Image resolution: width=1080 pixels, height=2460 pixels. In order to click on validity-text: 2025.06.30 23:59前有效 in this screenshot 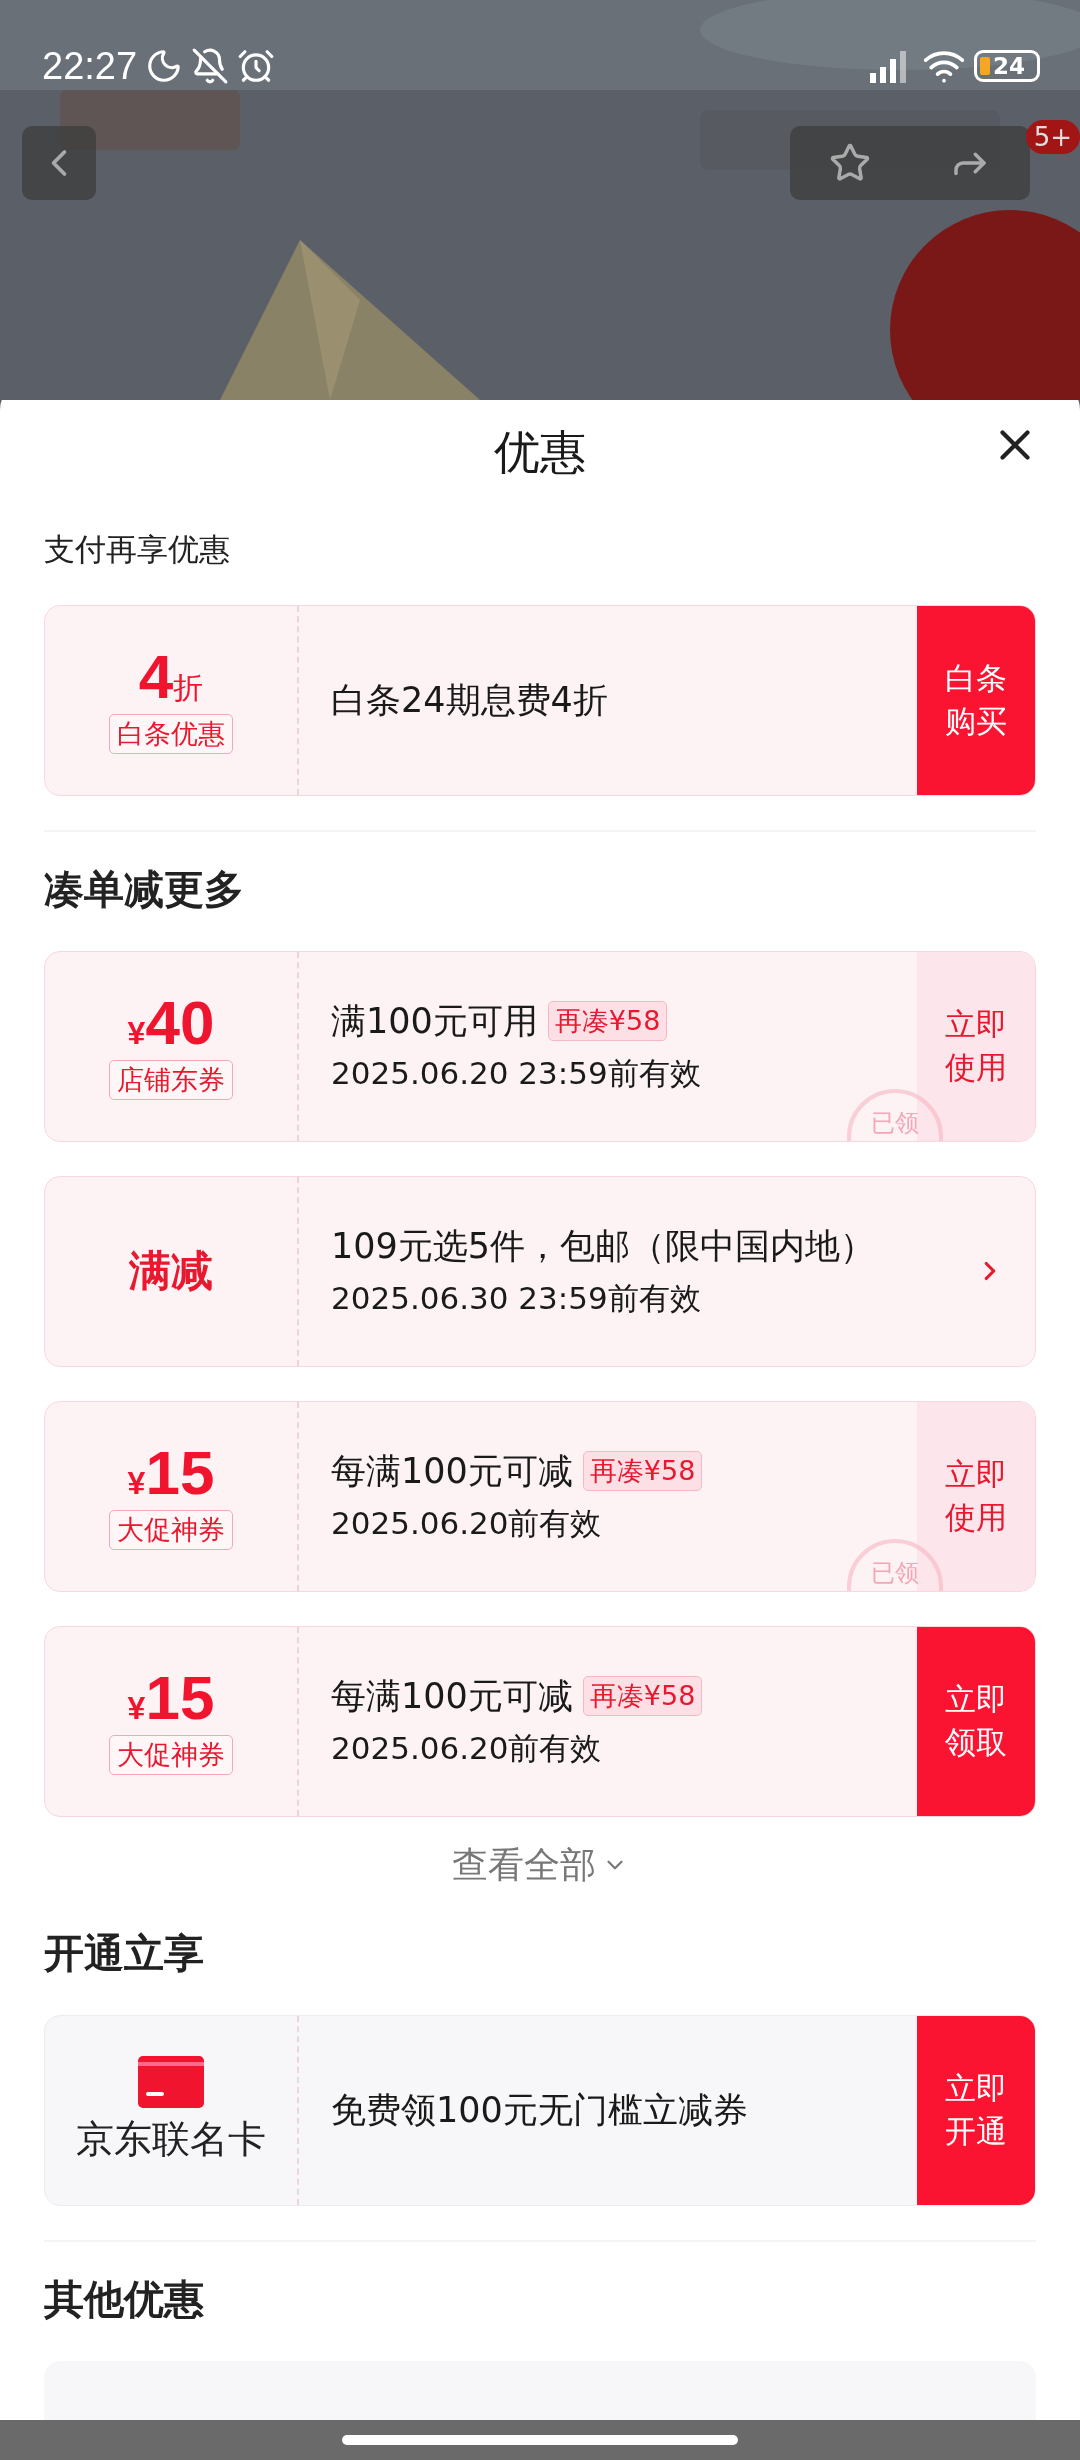, I will do `click(516, 1298)`.